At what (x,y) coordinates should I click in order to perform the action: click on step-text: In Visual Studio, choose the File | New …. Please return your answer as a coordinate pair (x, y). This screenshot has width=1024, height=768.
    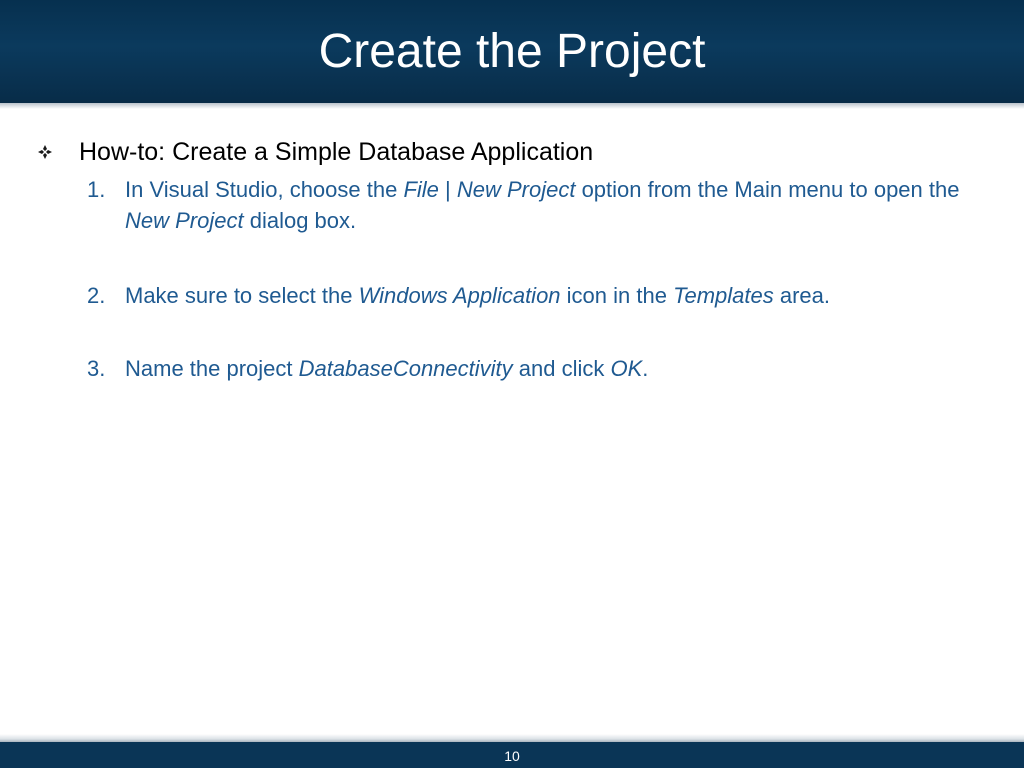
    Looking at the image, I should click on (565, 205).